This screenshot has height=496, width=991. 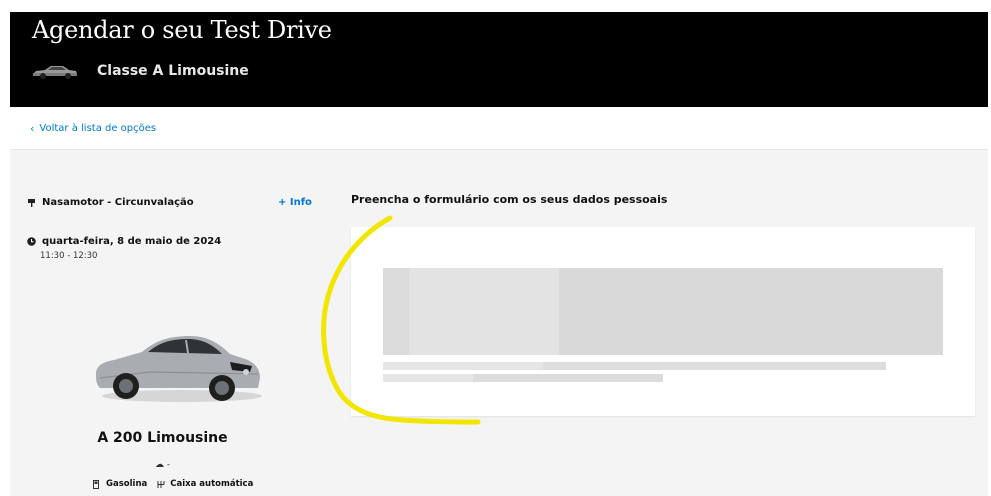 What do you see at coordinates (98, 128) in the screenshot?
I see `back-link-label: Voltar à lista de opções` at bounding box center [98, 128].